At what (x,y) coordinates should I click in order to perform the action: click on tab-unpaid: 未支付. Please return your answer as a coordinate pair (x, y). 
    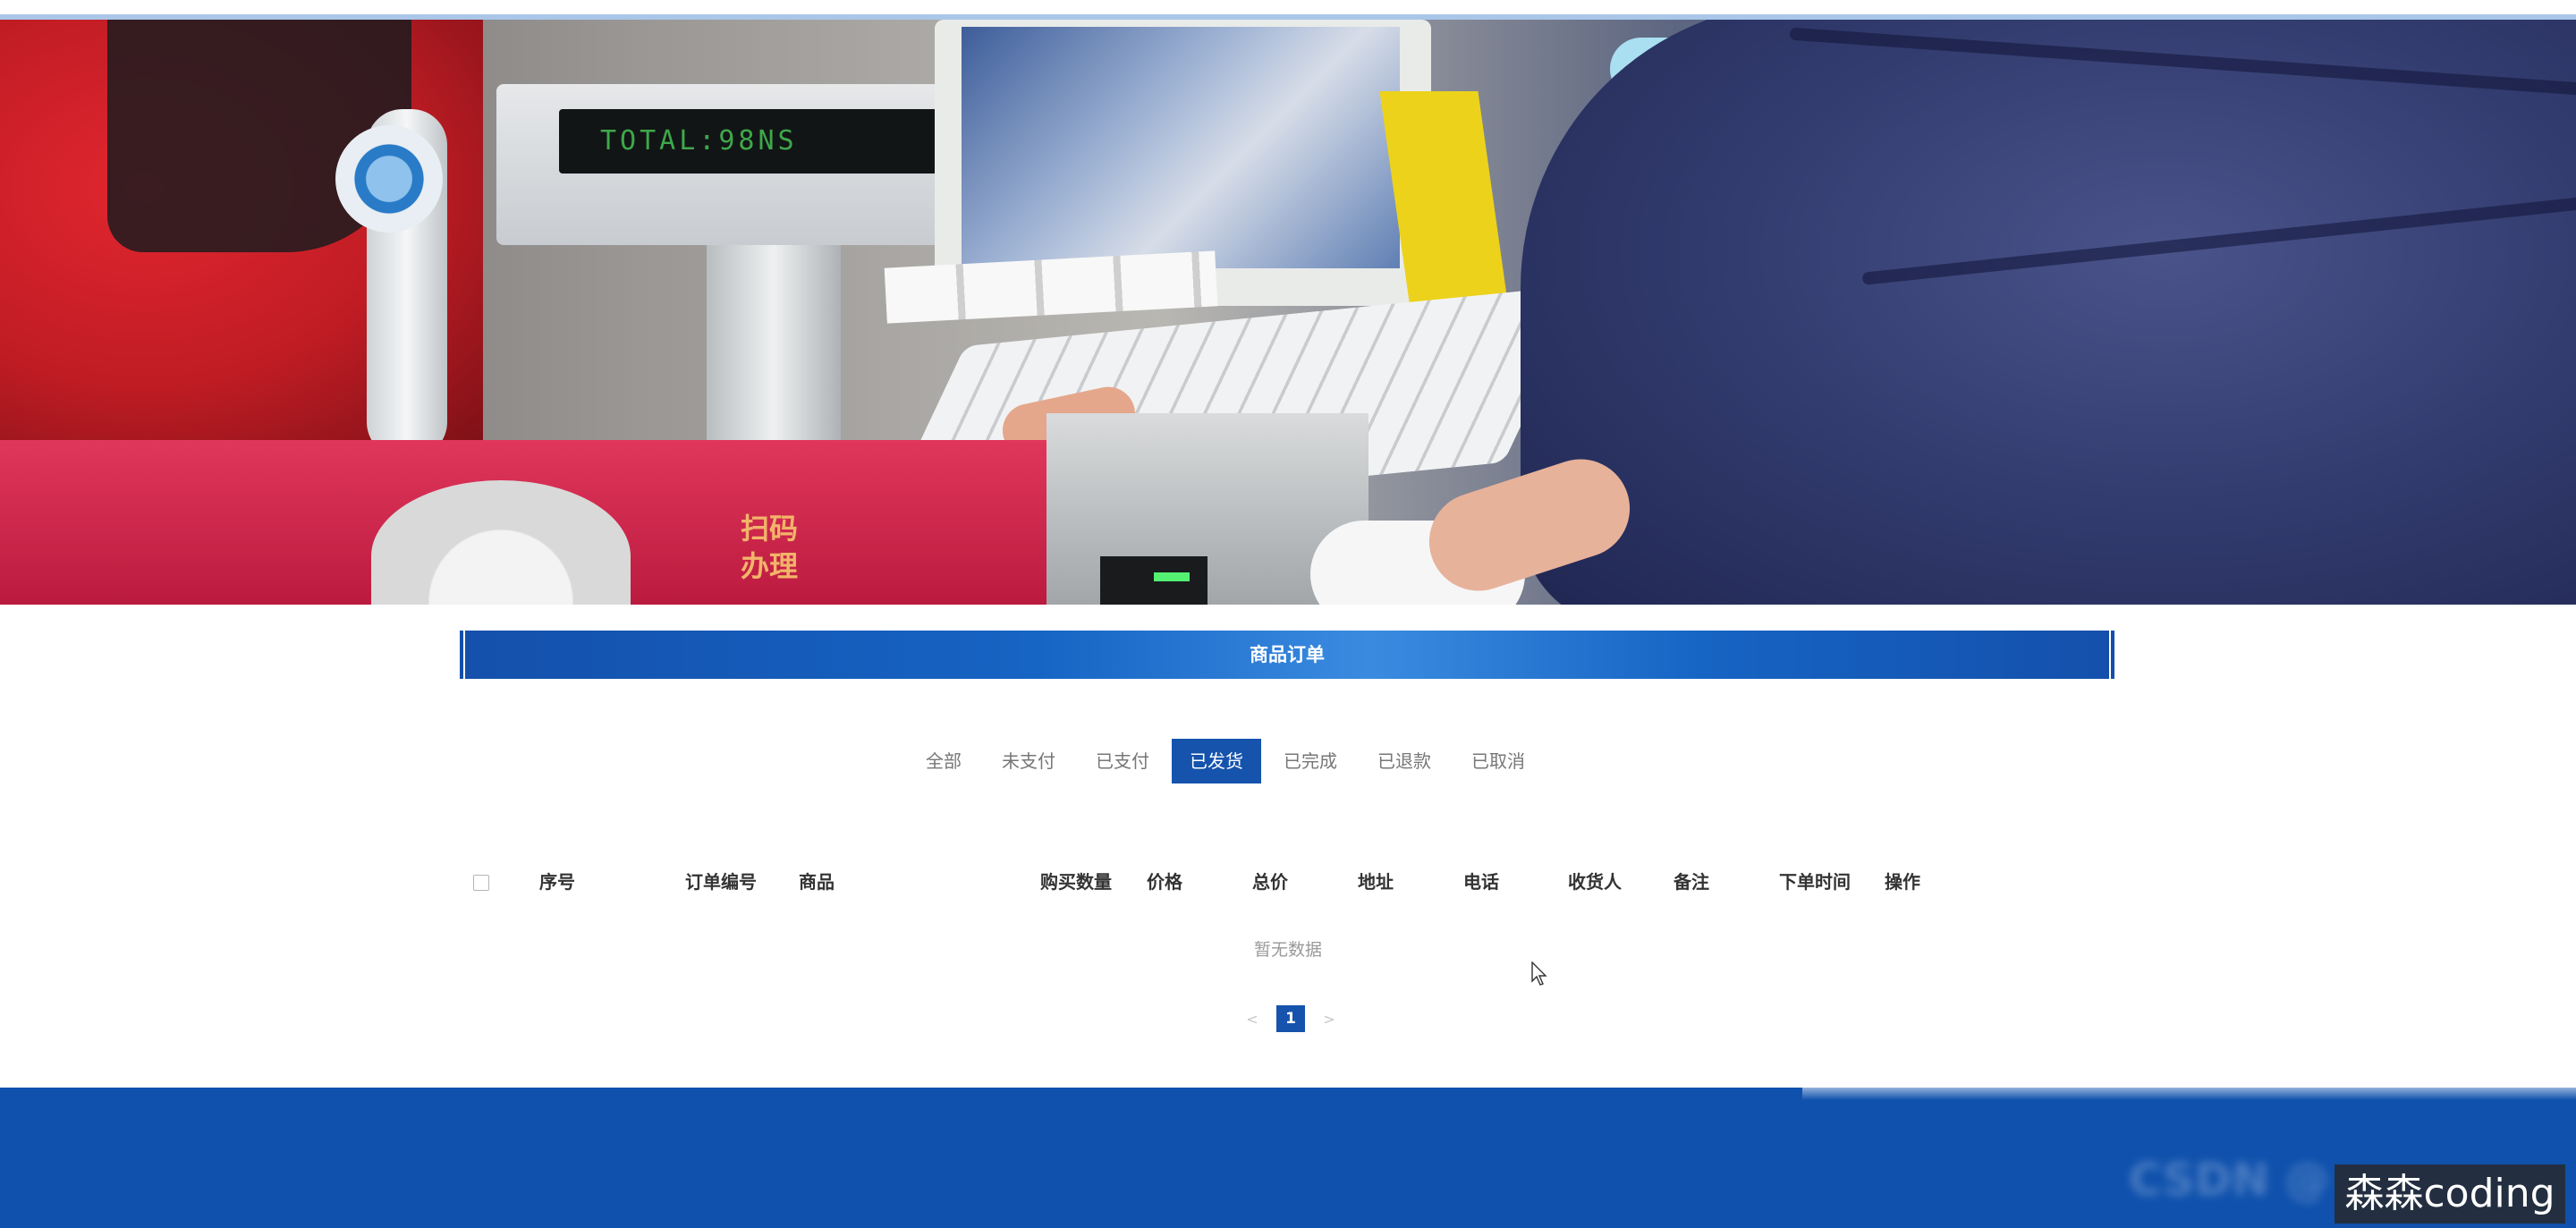
    Looking at the image, I should click on (1028, 761).